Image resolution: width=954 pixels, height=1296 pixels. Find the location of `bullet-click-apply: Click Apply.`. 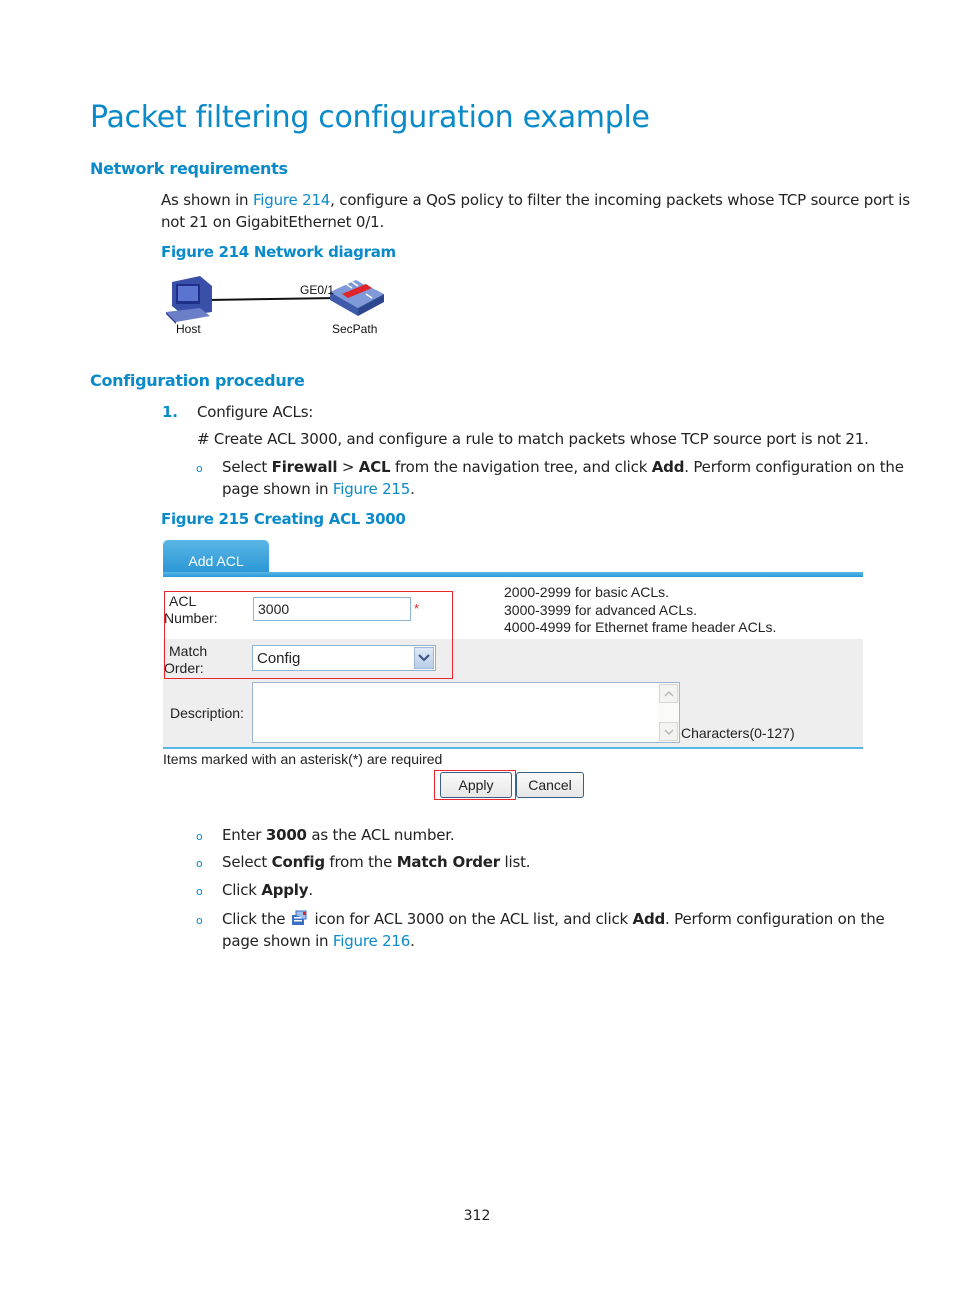

bullet-click-apply: Click Apply. is located at coordinates (267, 890).